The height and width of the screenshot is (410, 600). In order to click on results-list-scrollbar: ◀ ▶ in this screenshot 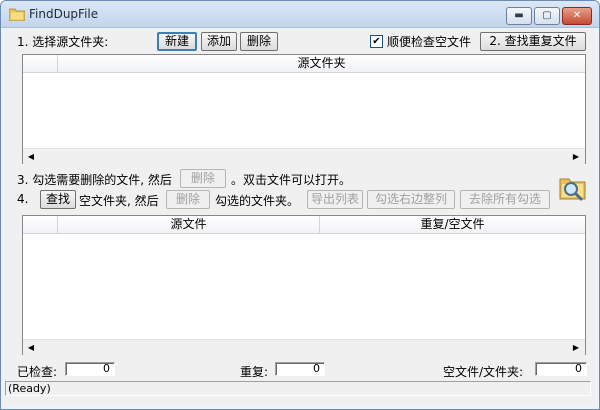, I will do `click(304, 347)`.